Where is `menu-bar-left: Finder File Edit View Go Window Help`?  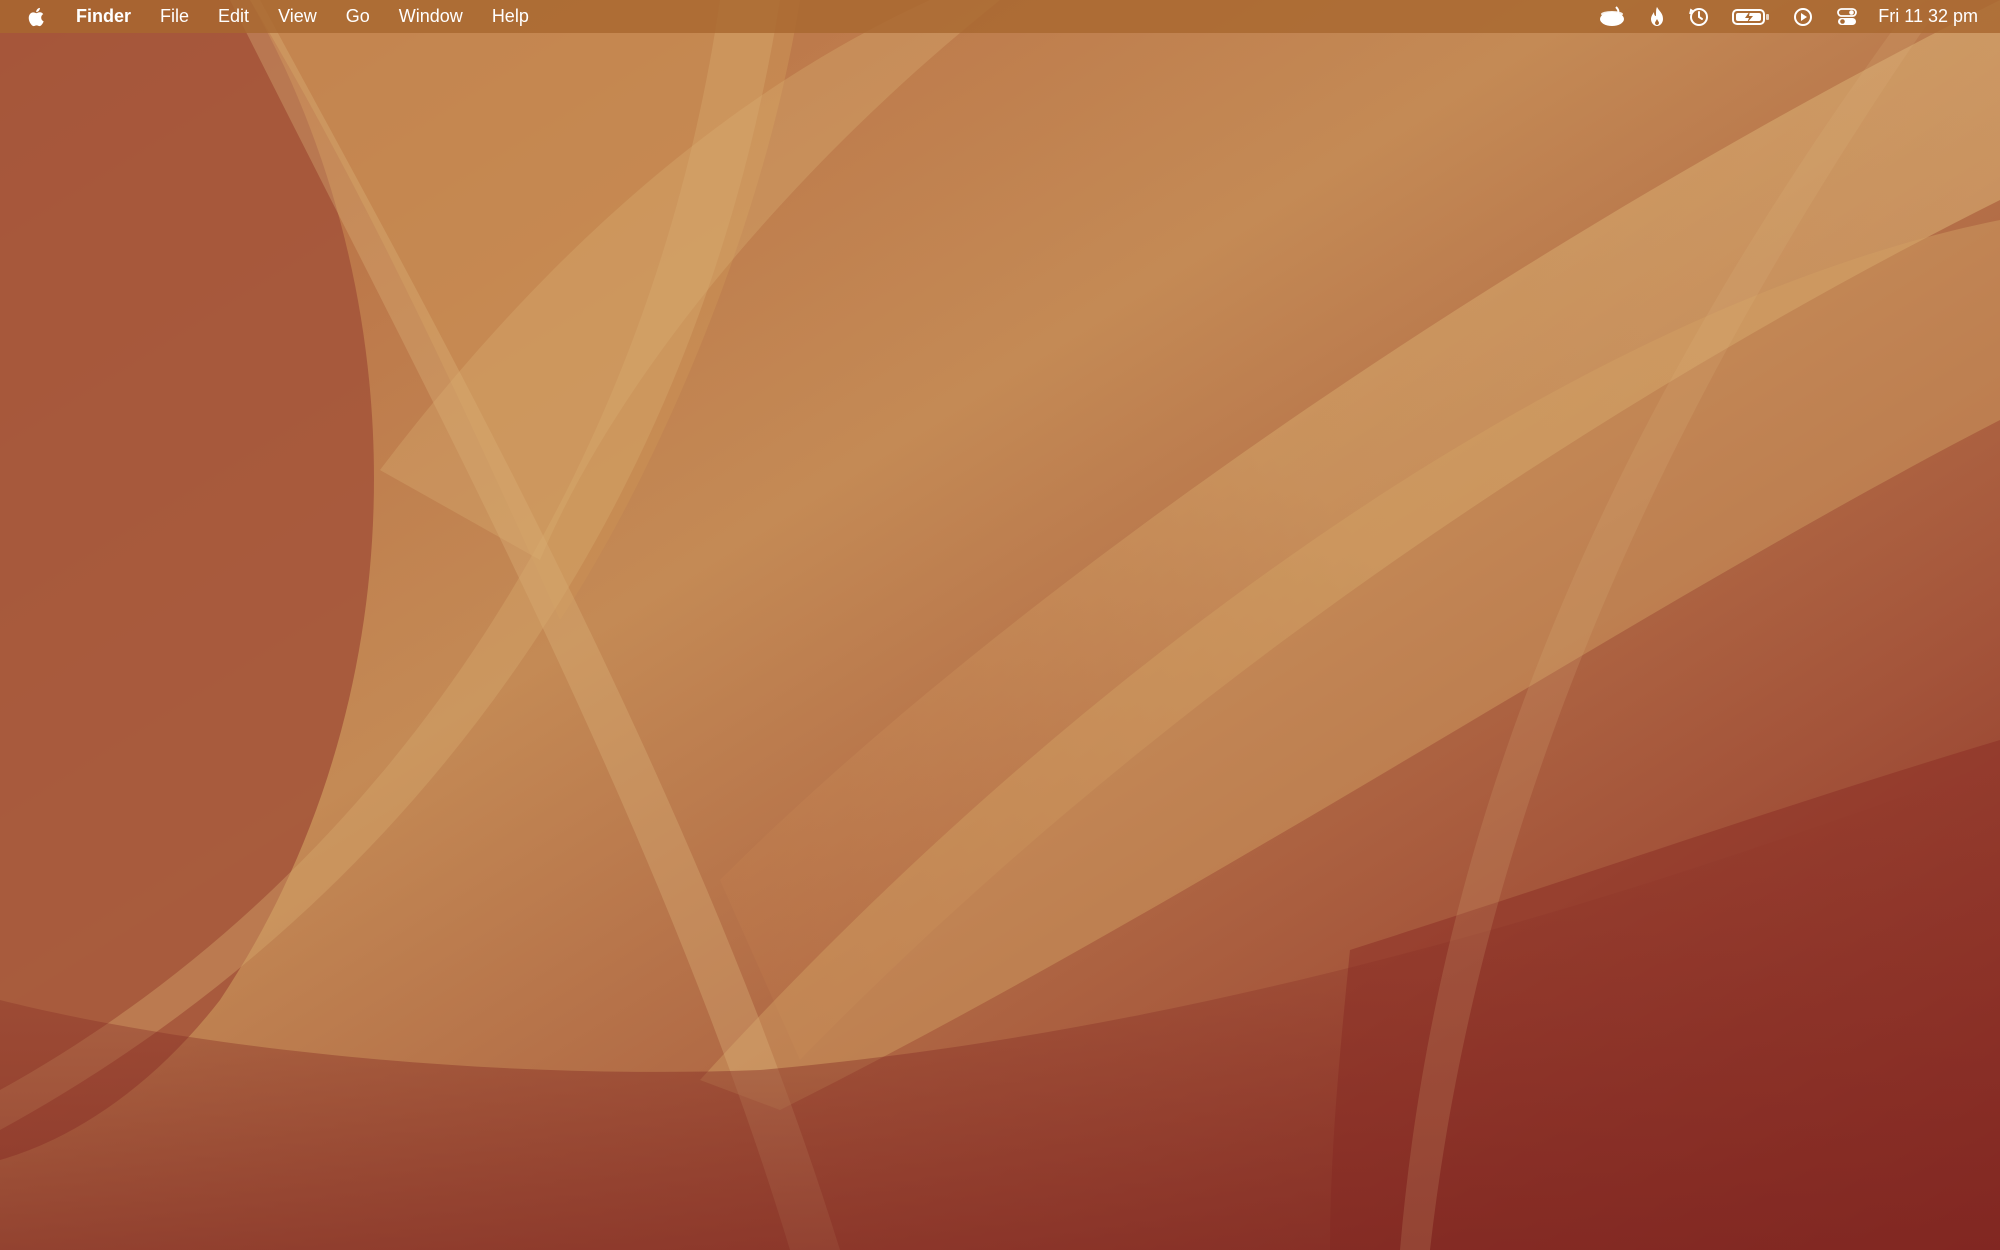
menu-bar-left: Finder File Edit View Go Window Help is located at coordinates (279, 16).